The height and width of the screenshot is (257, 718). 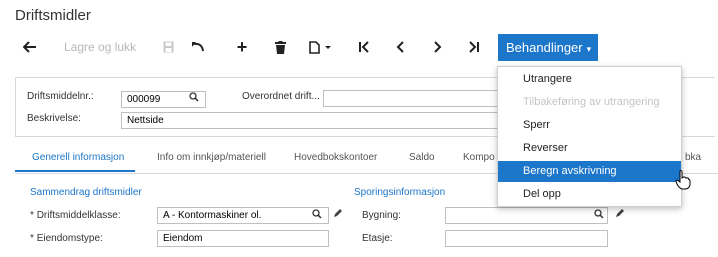 I want to click on floor-input, so click(x=526, y=238).